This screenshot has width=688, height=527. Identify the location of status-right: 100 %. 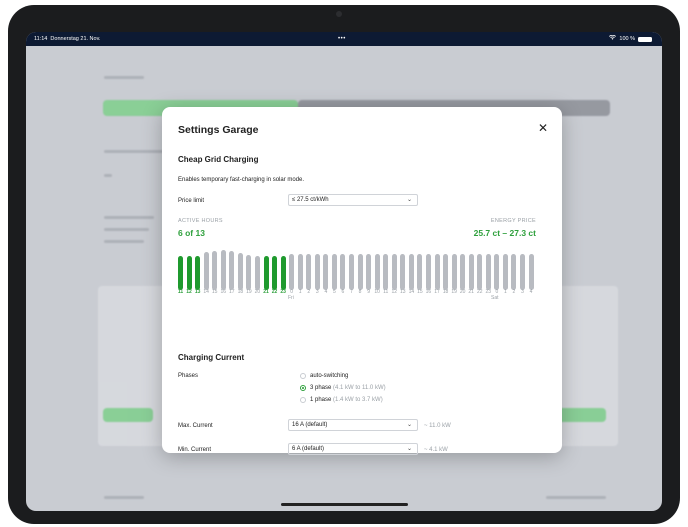
(630, 39).